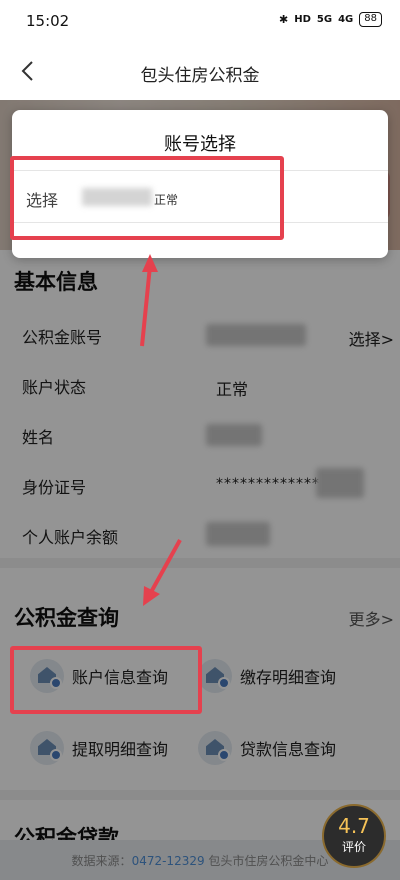  I want to click on annotation-arrows, so click(161, 430).